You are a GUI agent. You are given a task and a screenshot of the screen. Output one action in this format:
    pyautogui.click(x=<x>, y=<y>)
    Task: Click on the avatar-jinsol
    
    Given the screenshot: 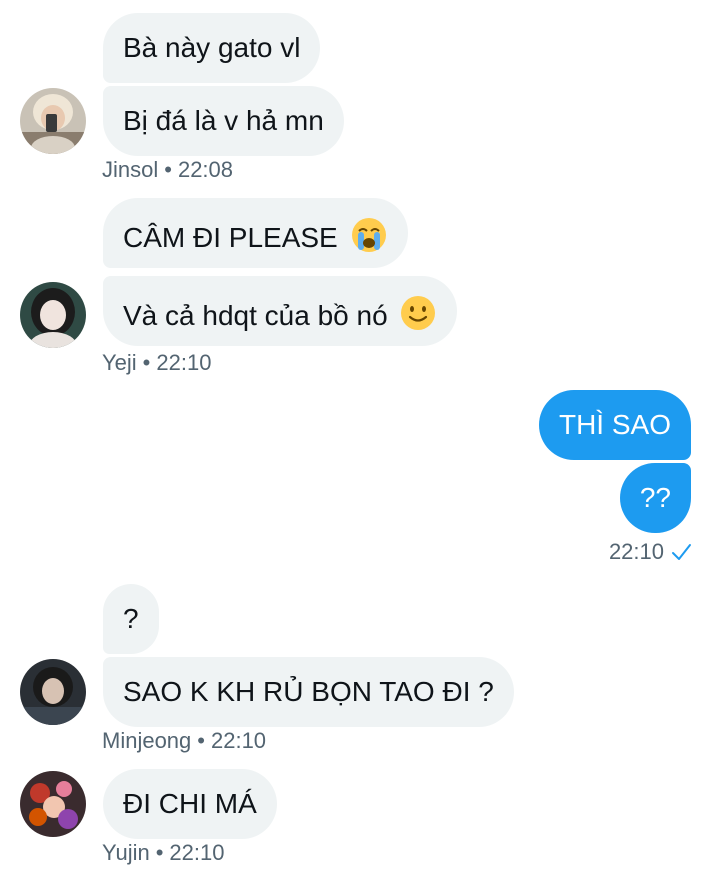 What is the action you would take?
    pyautogui.click(x=53, y=121)
    